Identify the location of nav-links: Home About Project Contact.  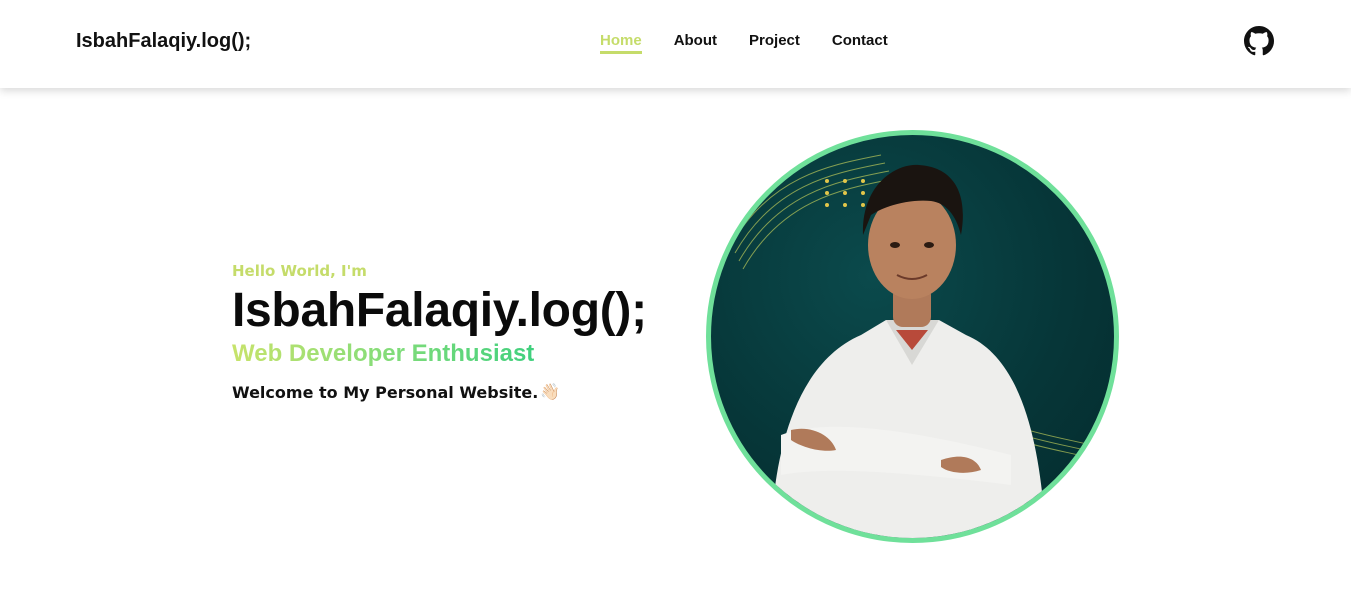
(744, 43).